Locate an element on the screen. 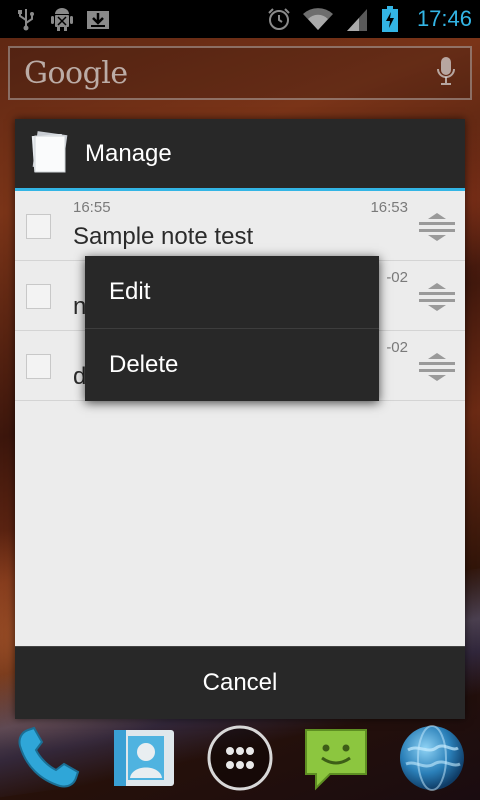  microphone-icon is located at coordinates (446, 73).